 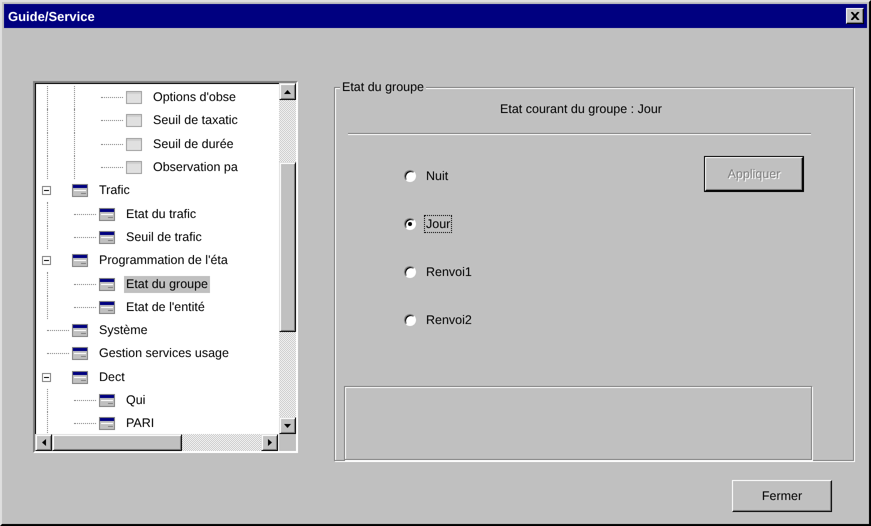 I want to click on tree-item: Trafic, so click(x=114, y=191).